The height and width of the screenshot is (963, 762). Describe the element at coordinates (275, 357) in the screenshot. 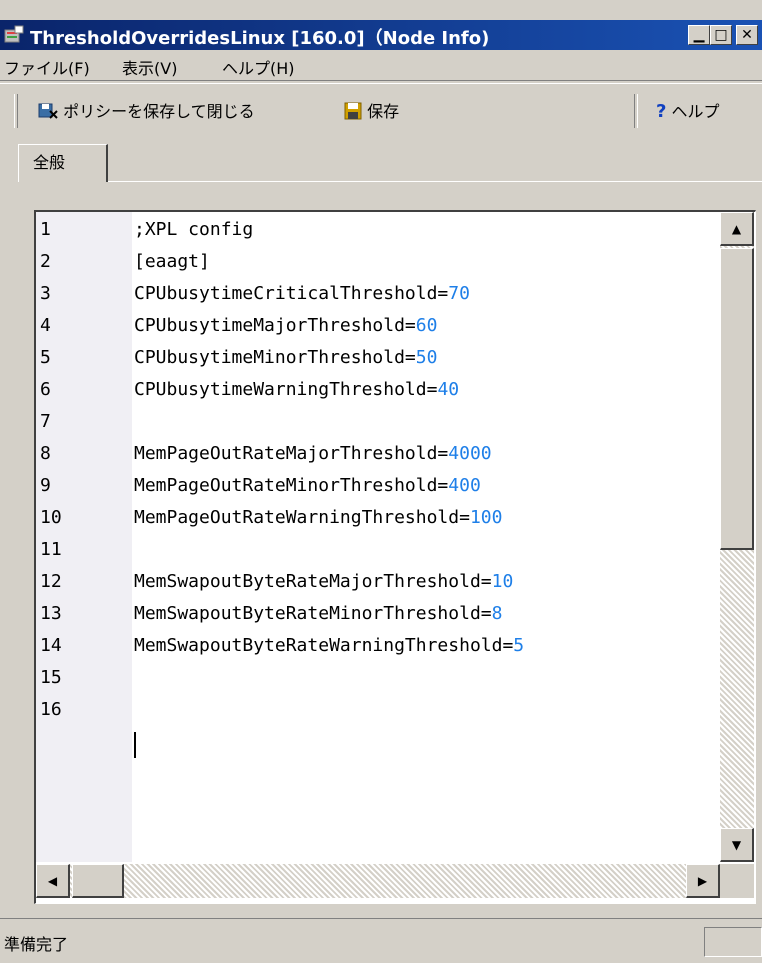

I see `setting-key: CPUbusytimeMinorThreshold=` at that location.